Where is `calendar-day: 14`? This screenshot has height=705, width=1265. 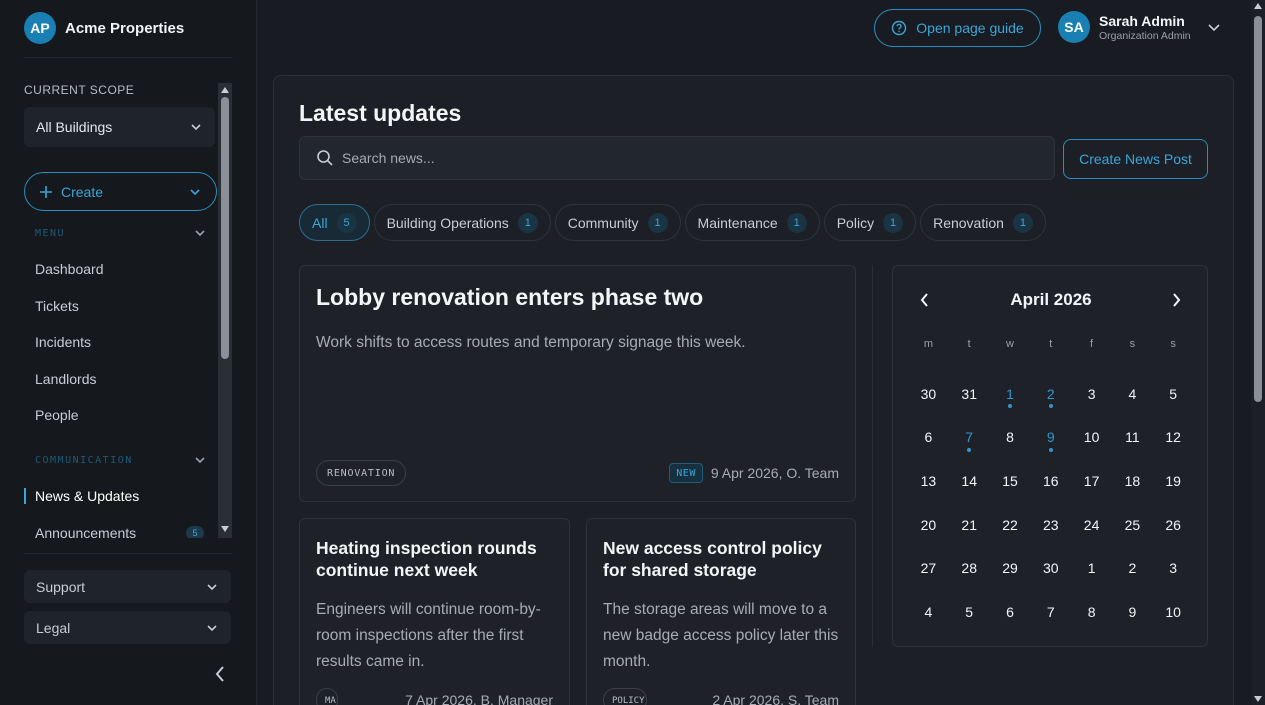
calendar-day: 14 is located at coordinates (969, 481).